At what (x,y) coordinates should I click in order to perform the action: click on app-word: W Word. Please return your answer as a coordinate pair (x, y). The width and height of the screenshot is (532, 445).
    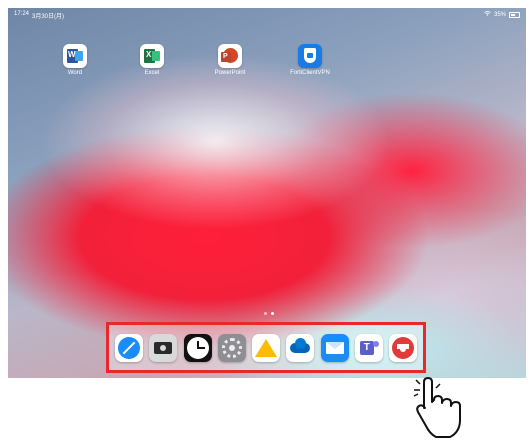
    Looking at the image, I should click on (75, 60).